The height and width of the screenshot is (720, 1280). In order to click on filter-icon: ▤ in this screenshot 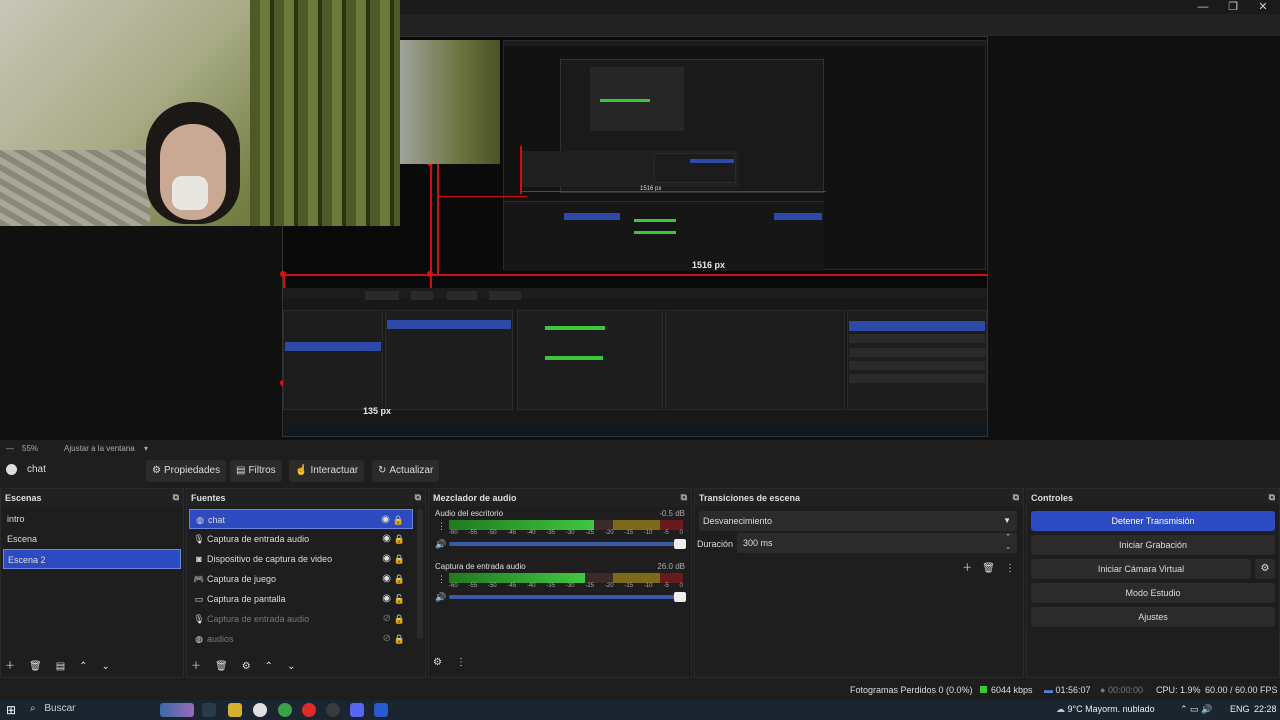, I will do `click(60, 666)`.